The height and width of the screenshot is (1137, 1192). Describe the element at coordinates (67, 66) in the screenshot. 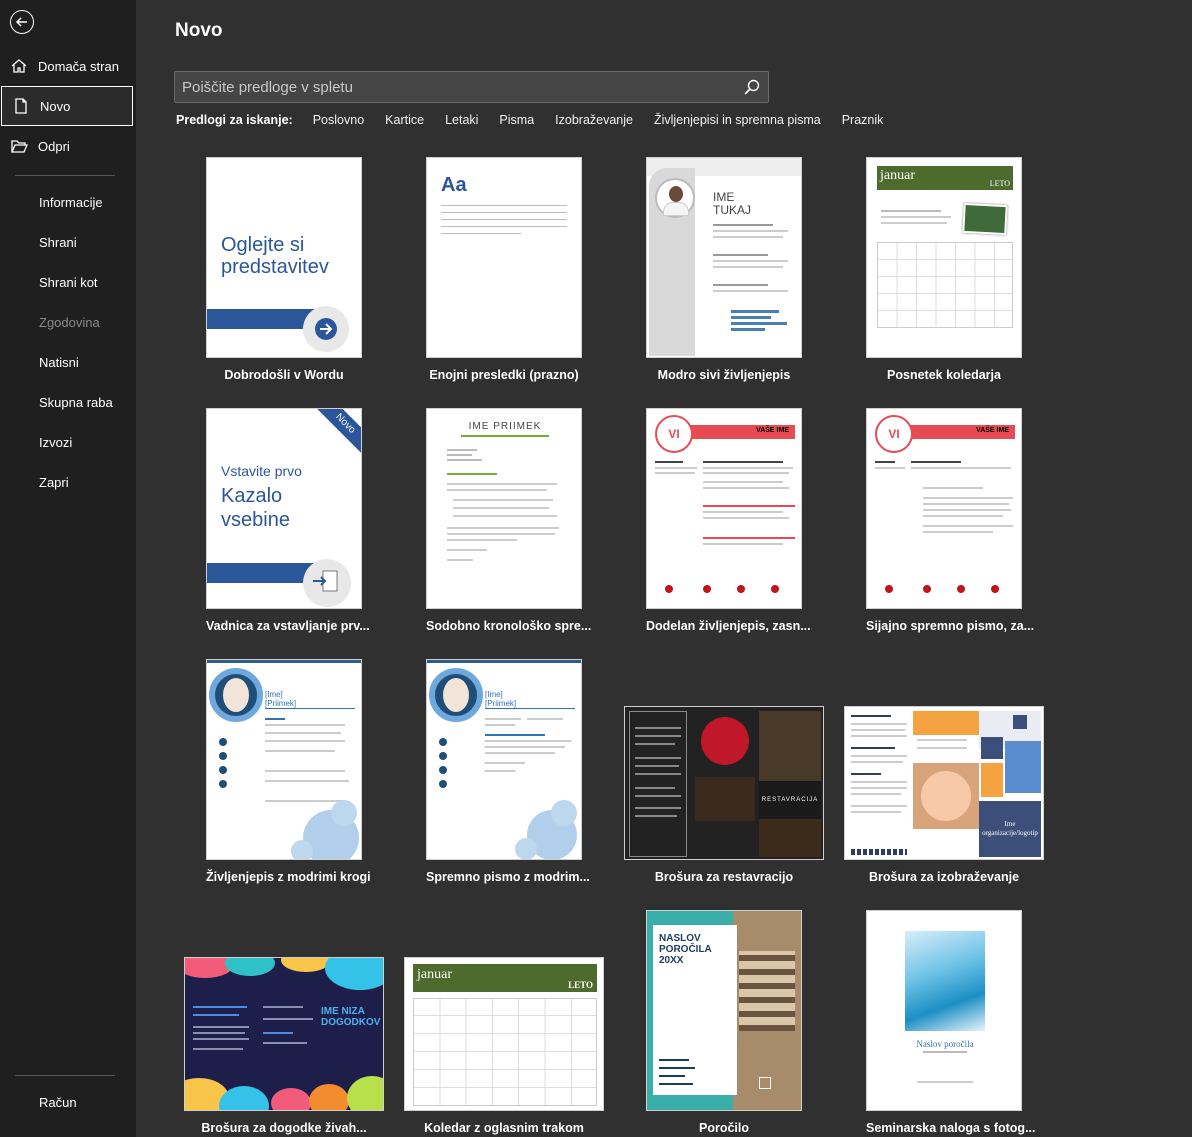

I see `nav-home: Domača stran` at that location.